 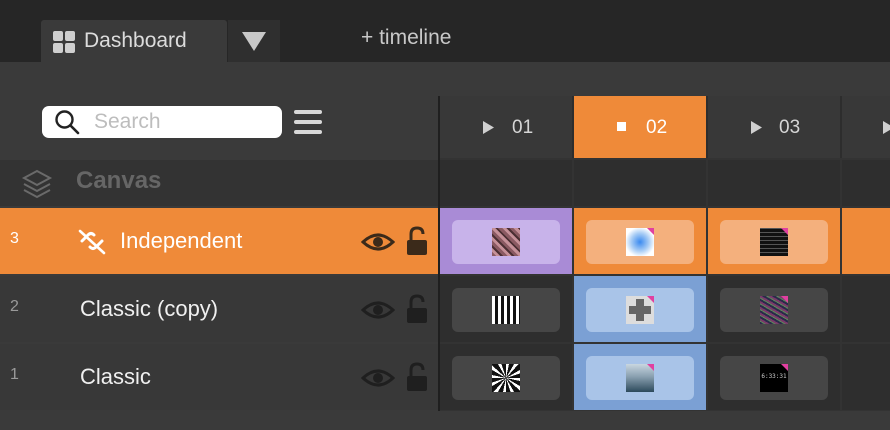 I want to click on column-label: 01, so click(x=523, y=127).